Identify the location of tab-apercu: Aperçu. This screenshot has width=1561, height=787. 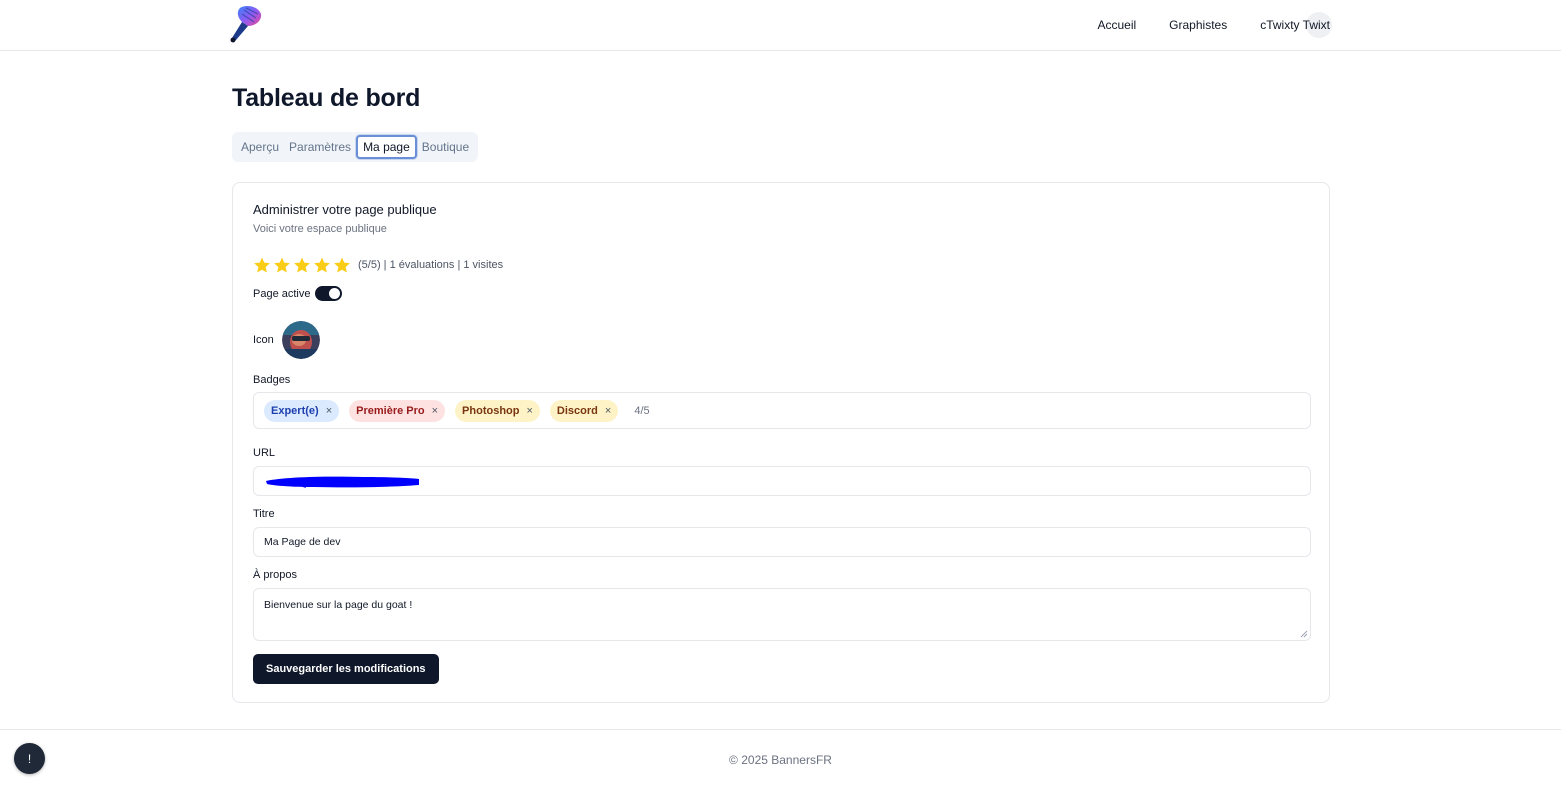
(260, 147).